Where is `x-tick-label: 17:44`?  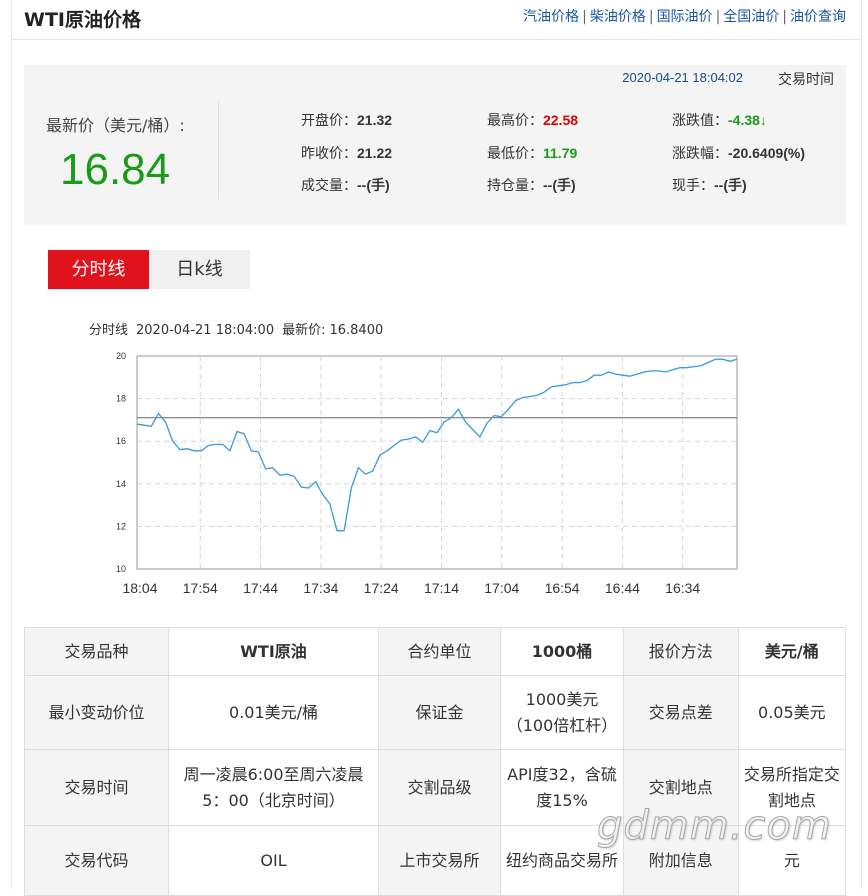 x-tick-label: 17:44 is located at coordinates (260, 588).